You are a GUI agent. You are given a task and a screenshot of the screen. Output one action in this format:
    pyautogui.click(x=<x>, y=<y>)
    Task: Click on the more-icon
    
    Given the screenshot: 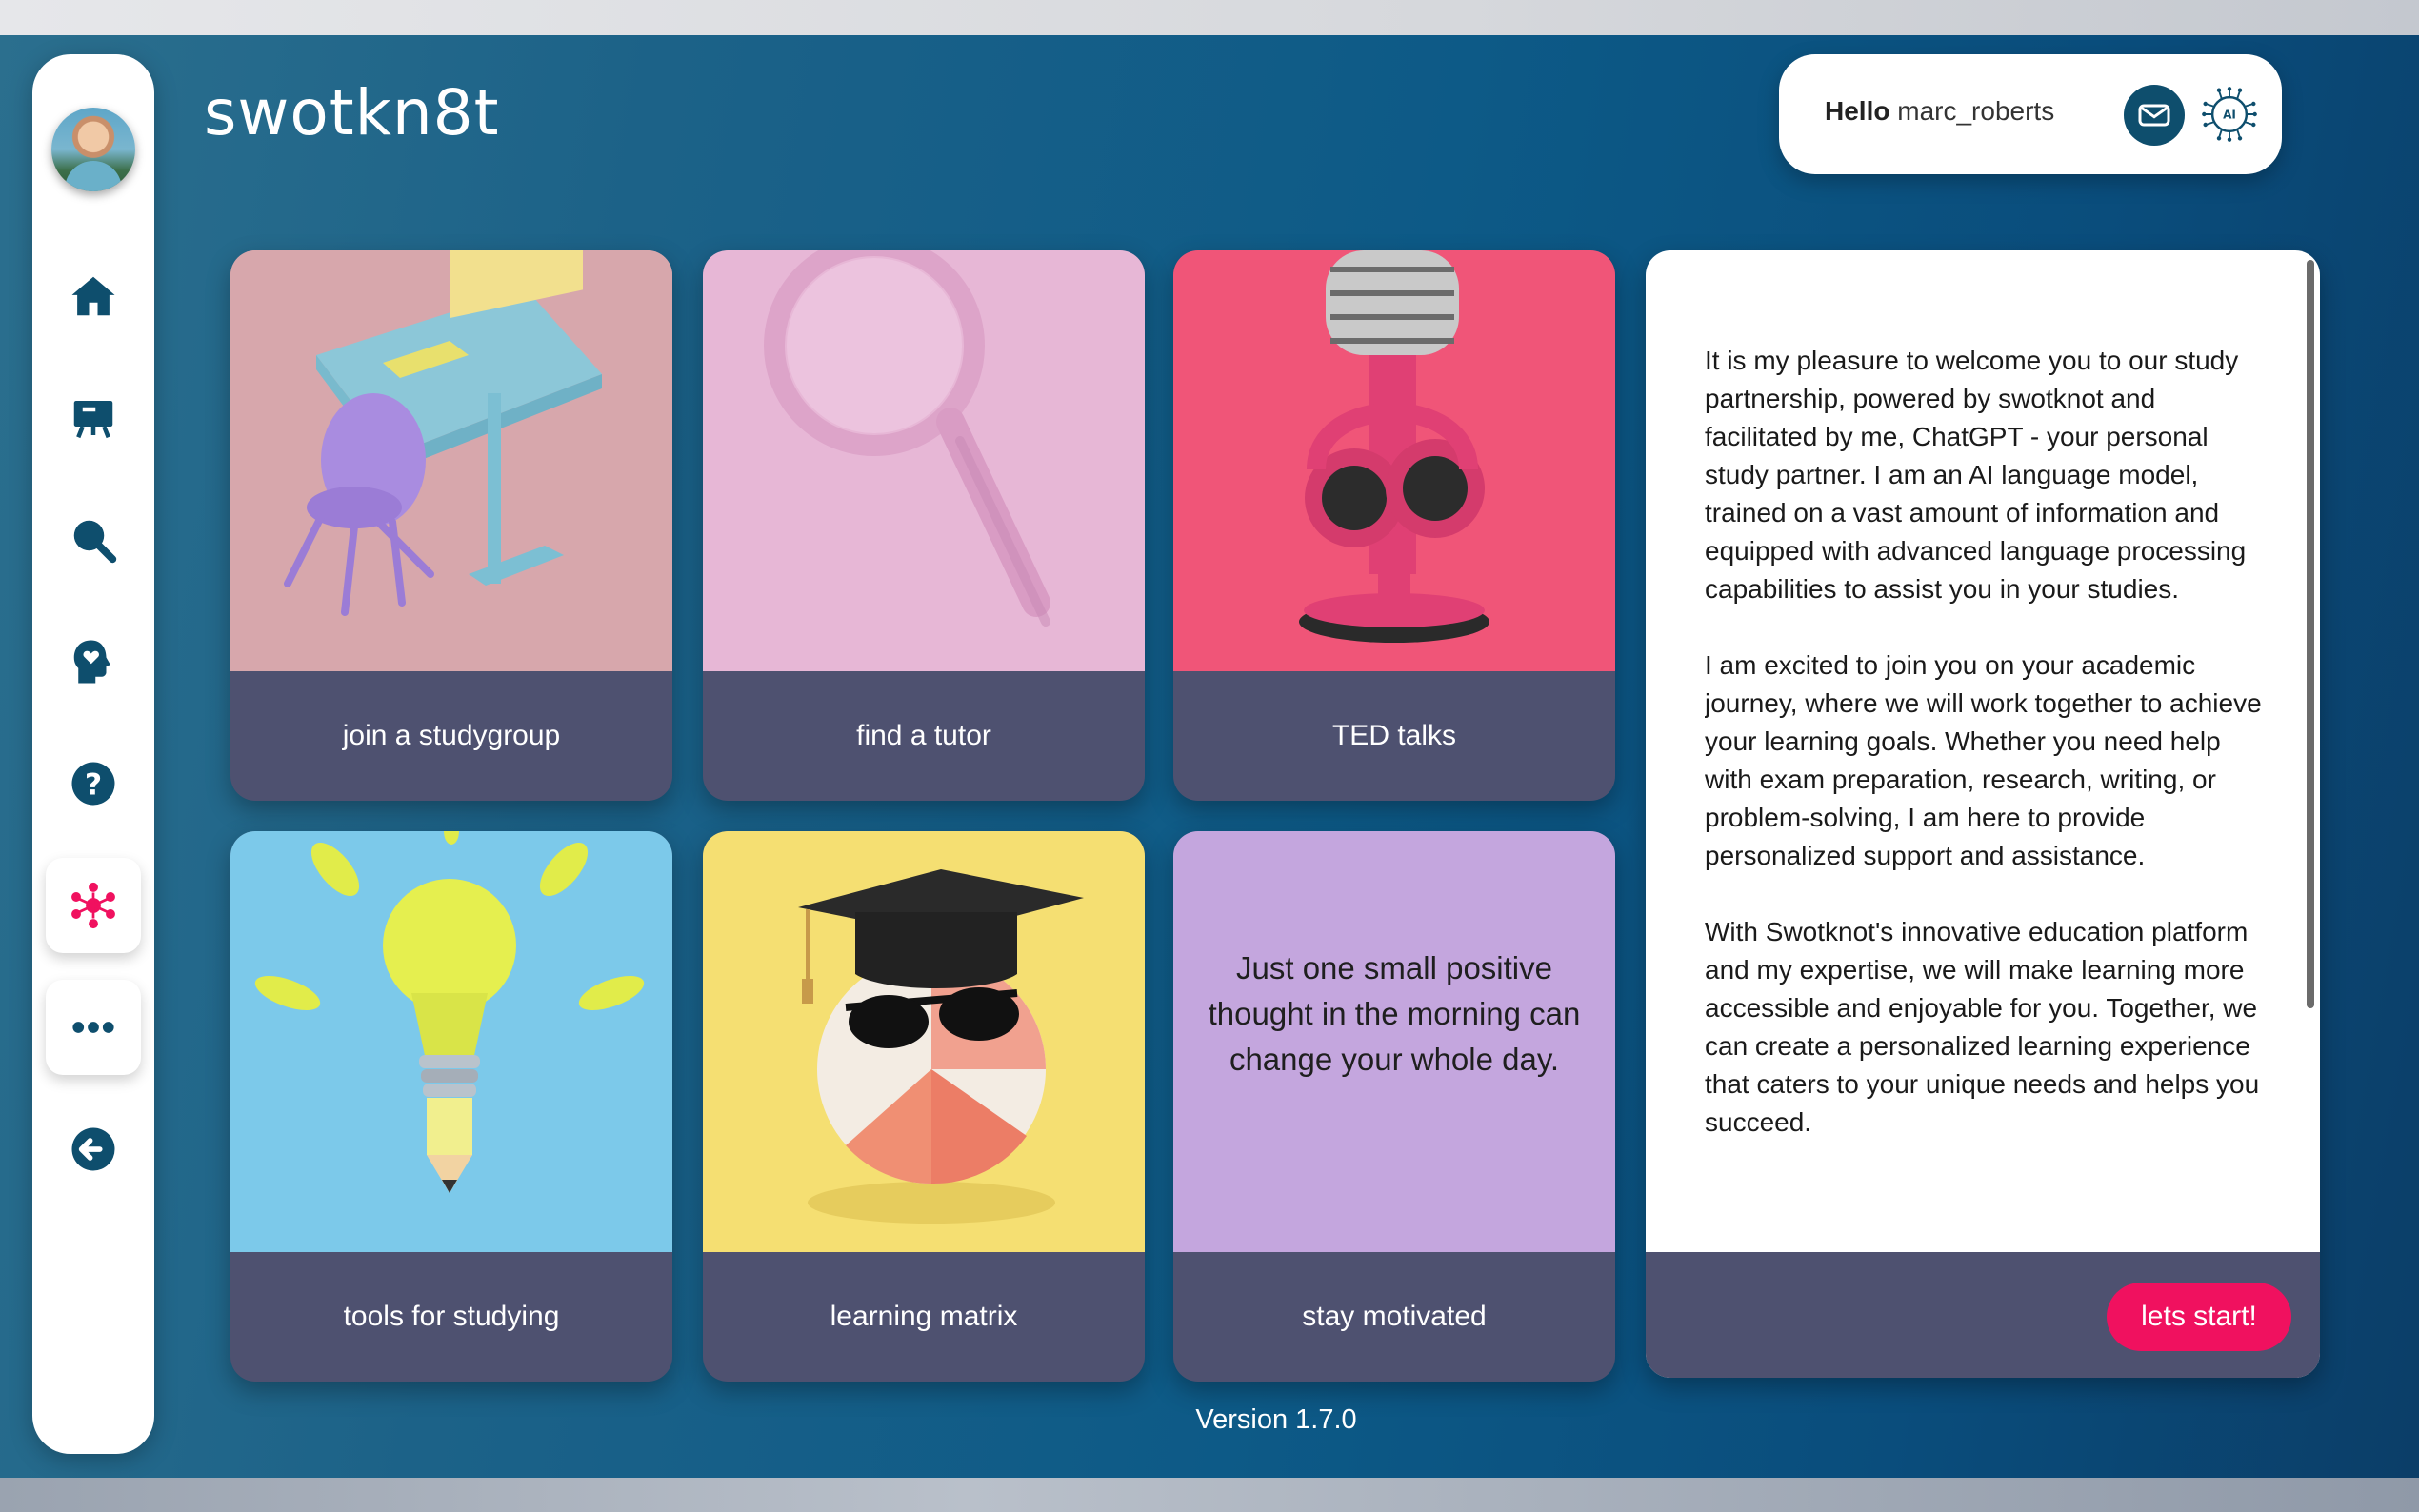 What is the action you would take?
    pyautogui.click(x=93, y=1027)
    